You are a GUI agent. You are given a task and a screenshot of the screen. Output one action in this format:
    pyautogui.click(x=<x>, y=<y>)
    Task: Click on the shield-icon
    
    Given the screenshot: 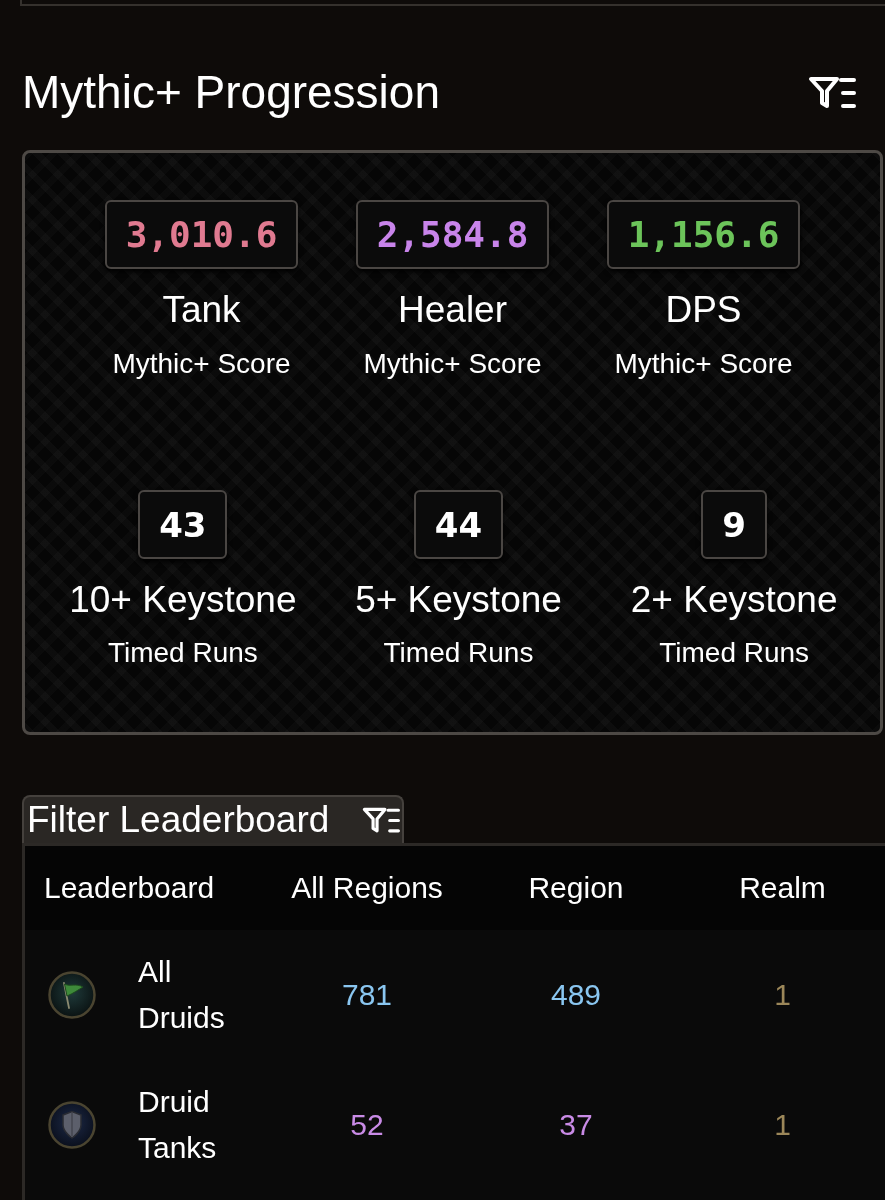 What is the action you would take?
    pyautogui.click(x=72, y=1125)
    